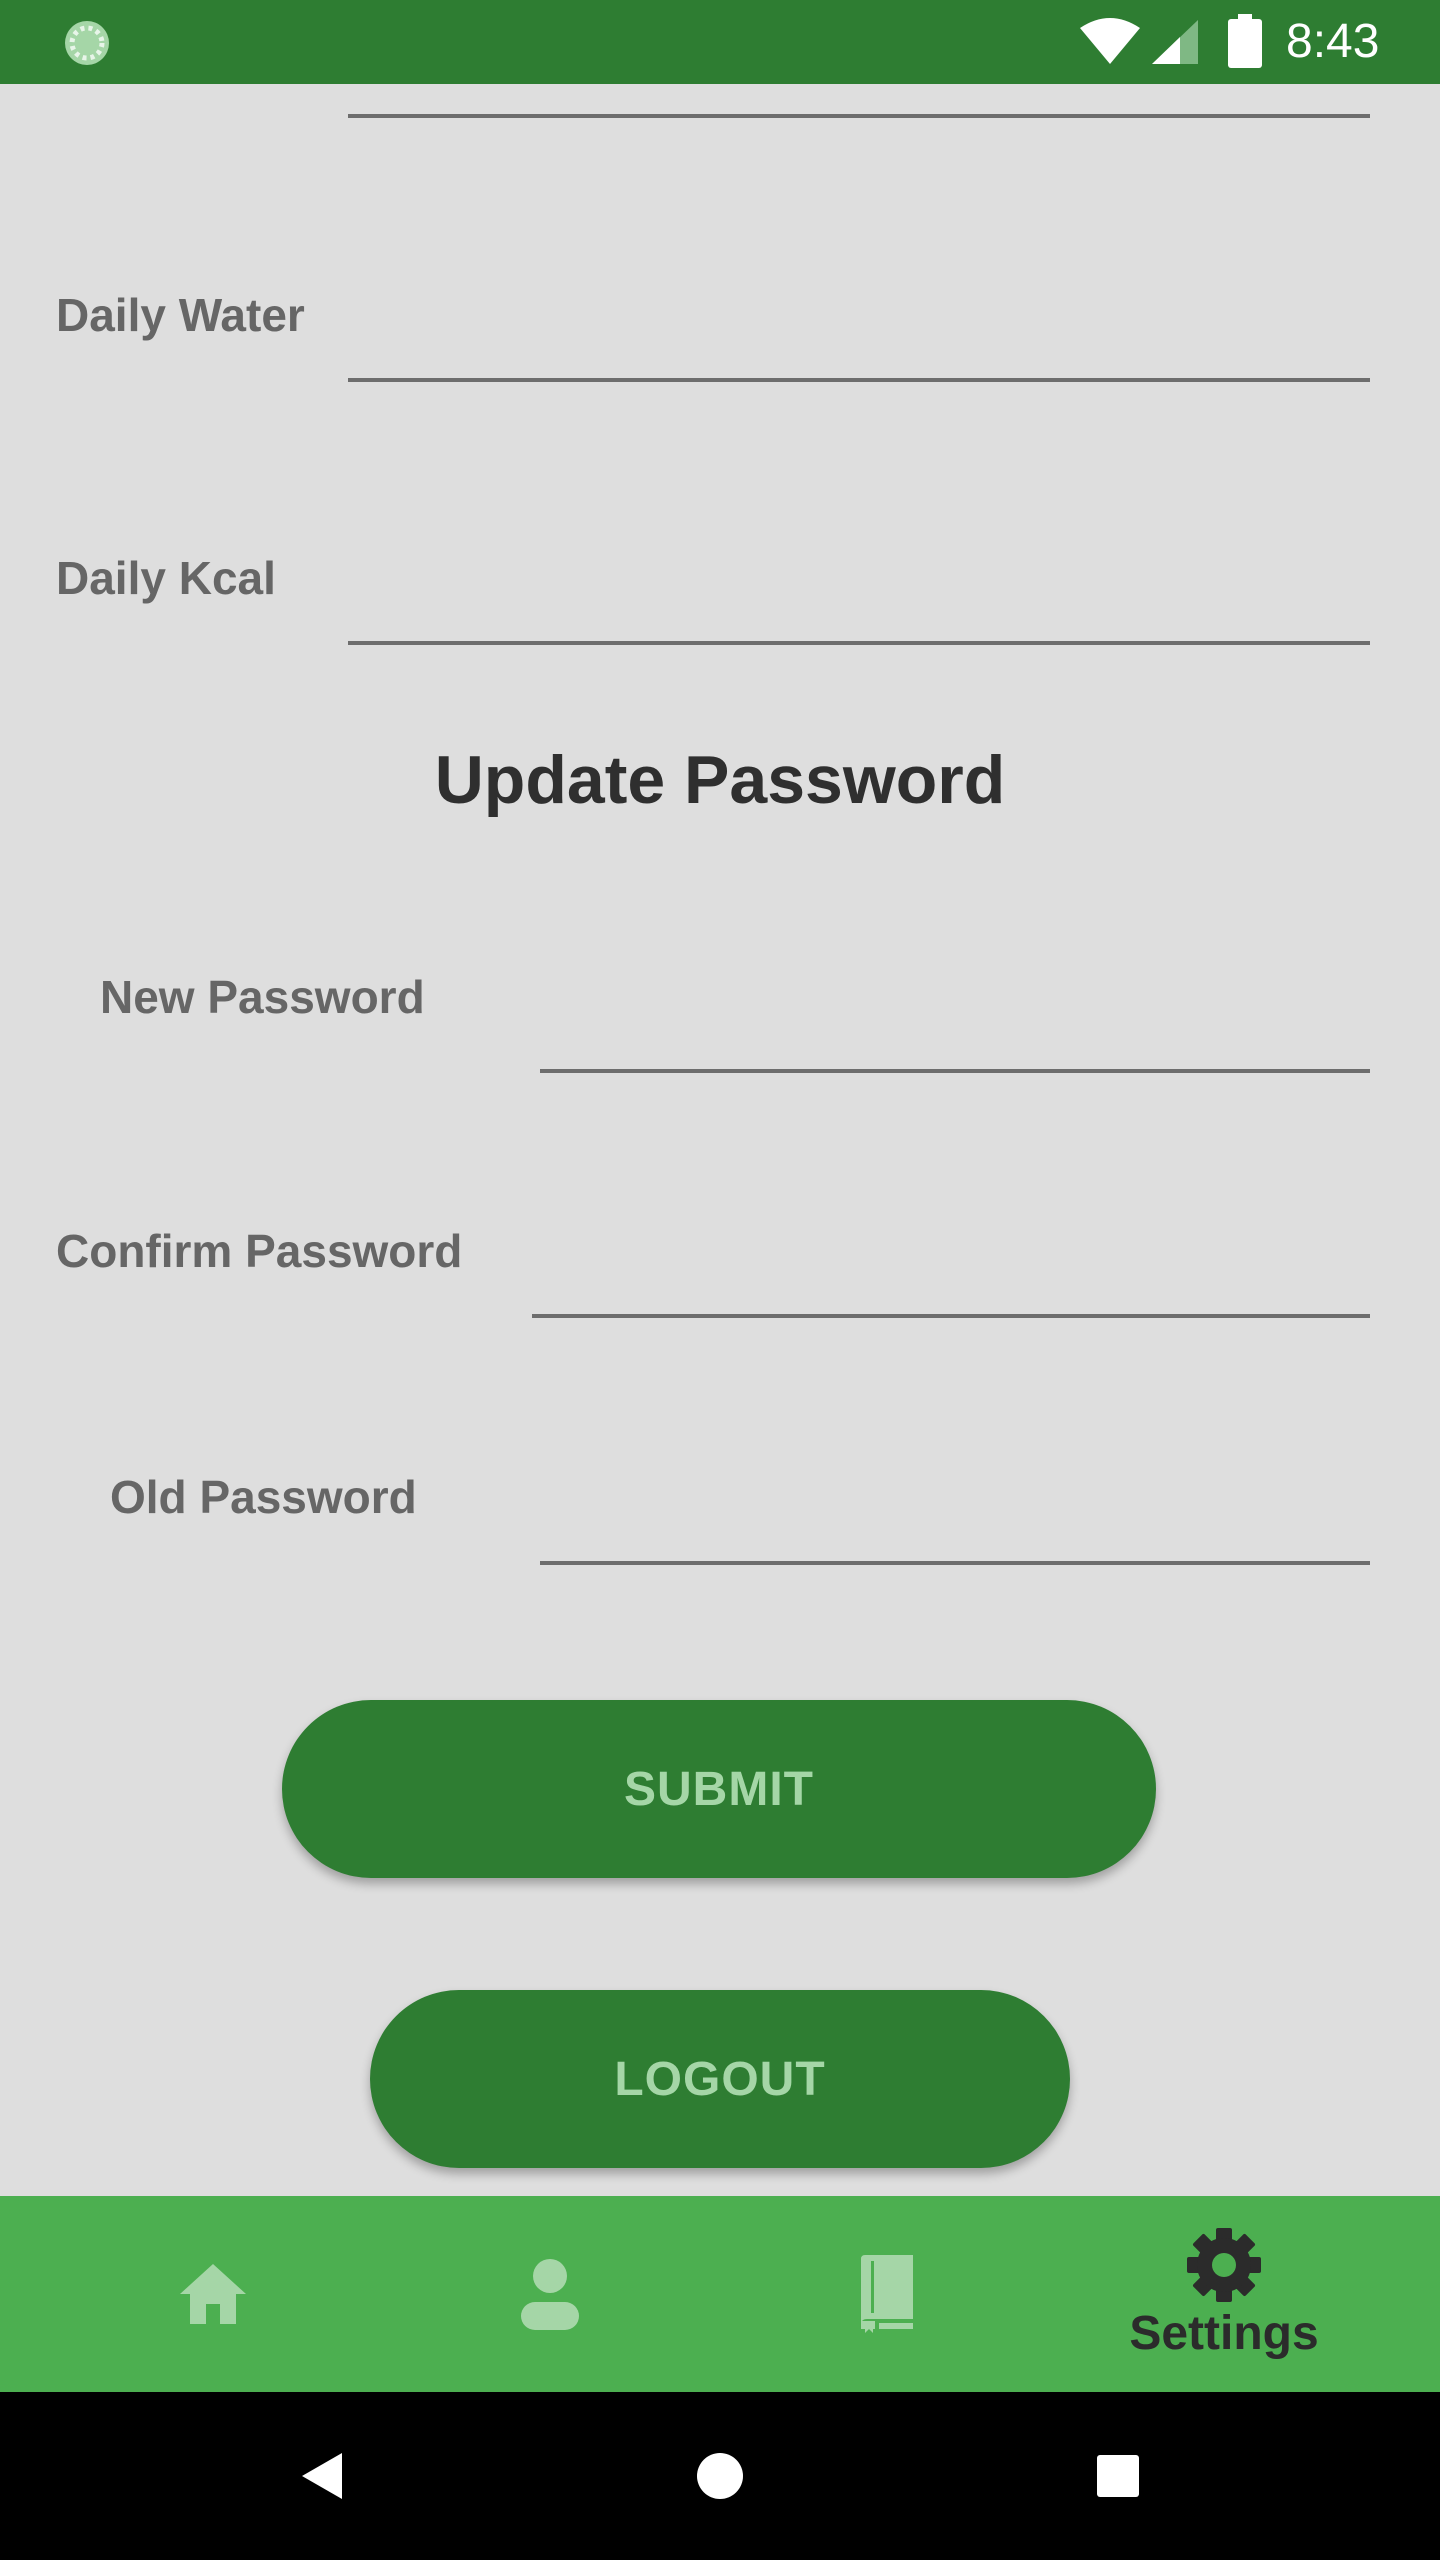  I want to click on status-time: 8:43, so click(1333, 41).